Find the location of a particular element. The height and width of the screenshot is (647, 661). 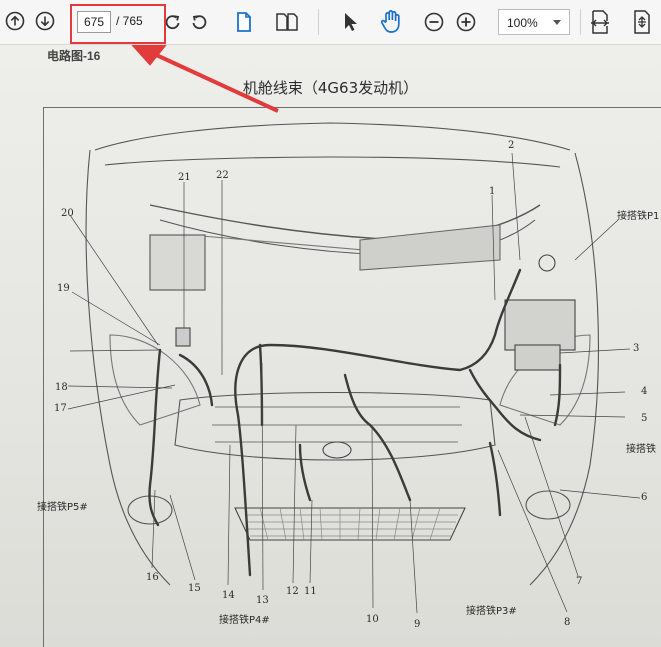

callout-number: 4 is located at coordinates (644, 391).